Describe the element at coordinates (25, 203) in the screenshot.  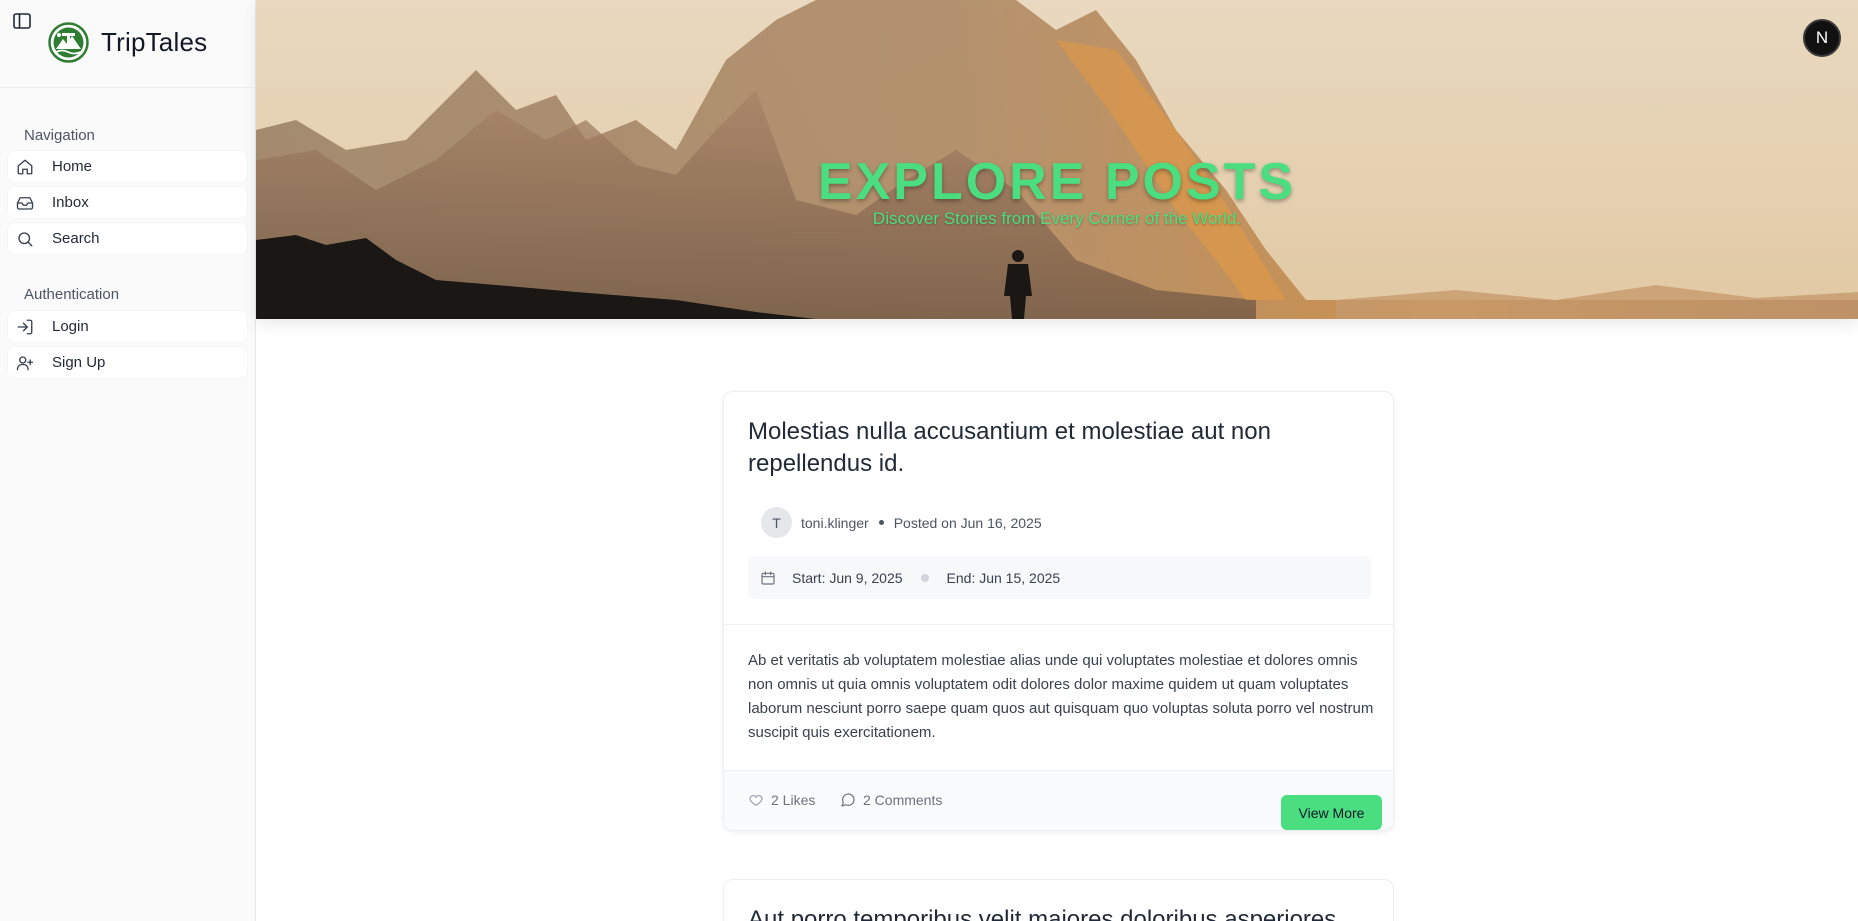
I see `inbox-icon` at that location.